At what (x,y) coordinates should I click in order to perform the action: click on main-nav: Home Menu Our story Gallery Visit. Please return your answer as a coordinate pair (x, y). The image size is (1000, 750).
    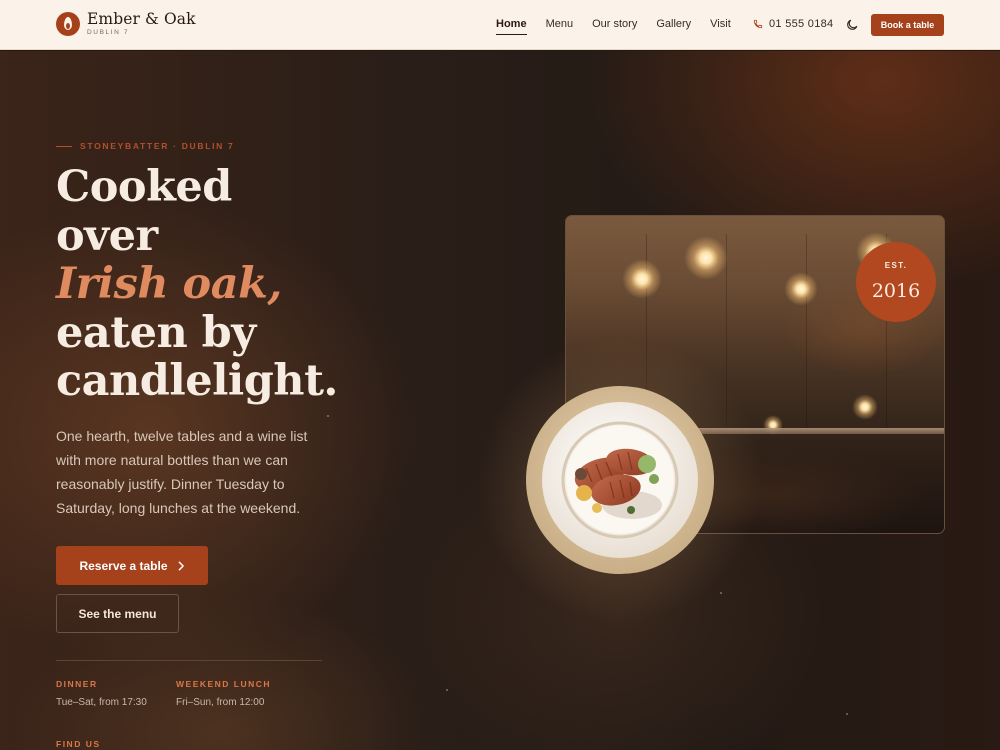
    Looking at the image, I should click on (623, 26).